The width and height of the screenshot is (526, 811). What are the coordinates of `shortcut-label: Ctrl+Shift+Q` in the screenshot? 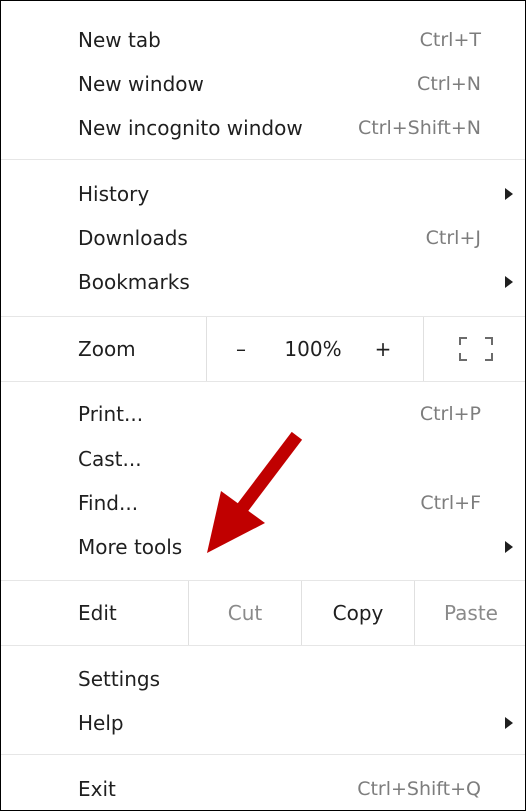 It's located at (419, 789).